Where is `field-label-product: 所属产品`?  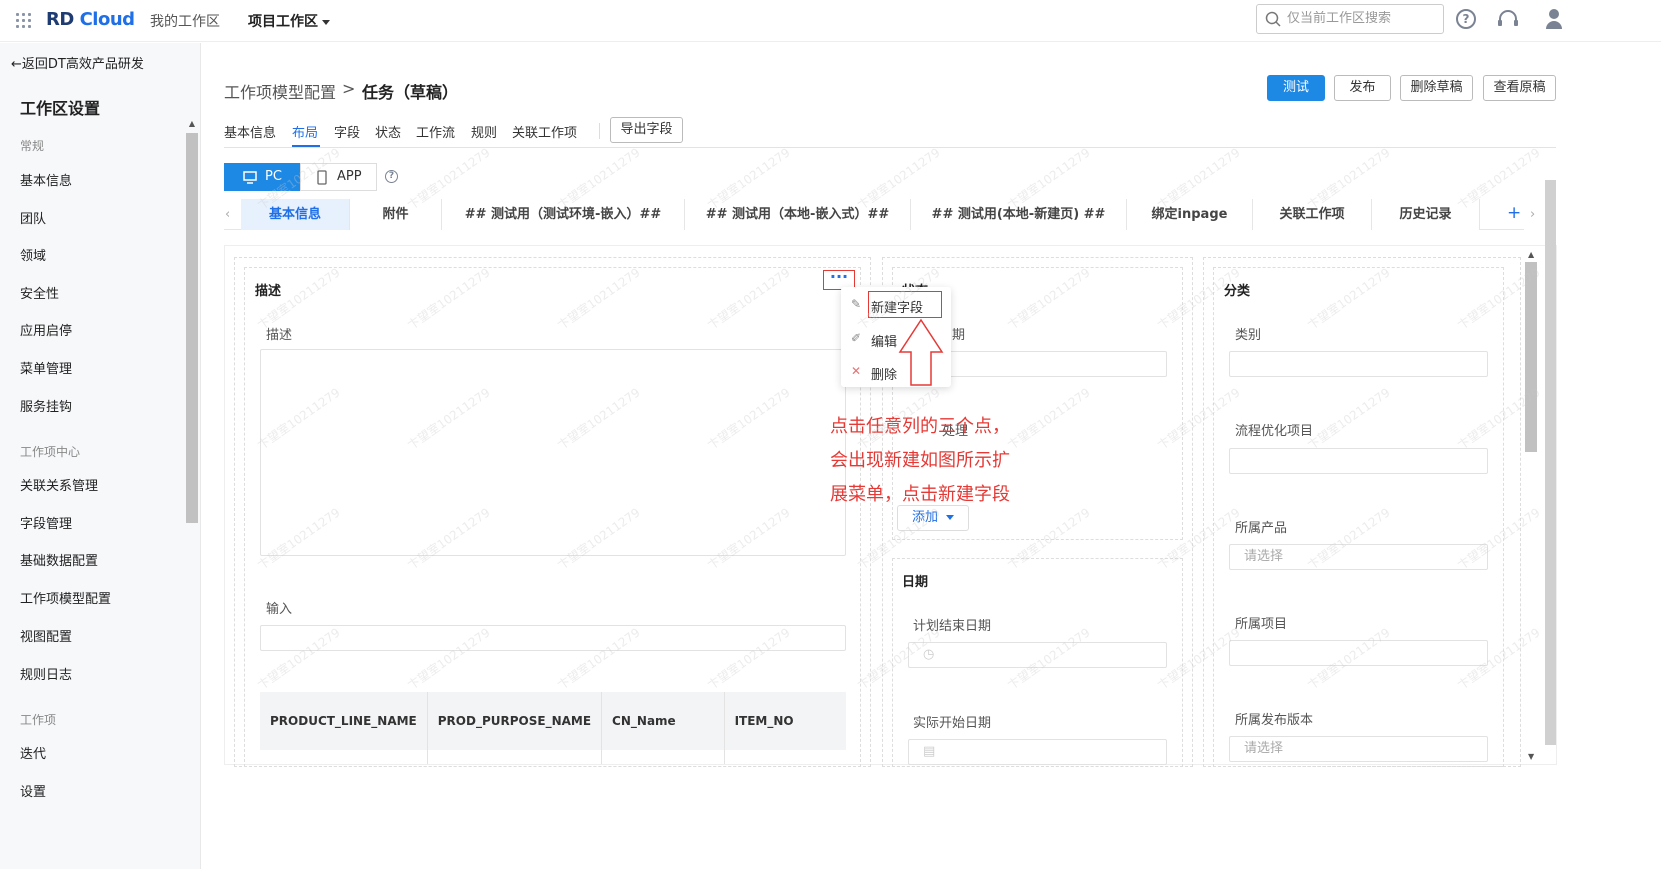
field-label-product: 所属产品 is located at coordinates (1261, 528).